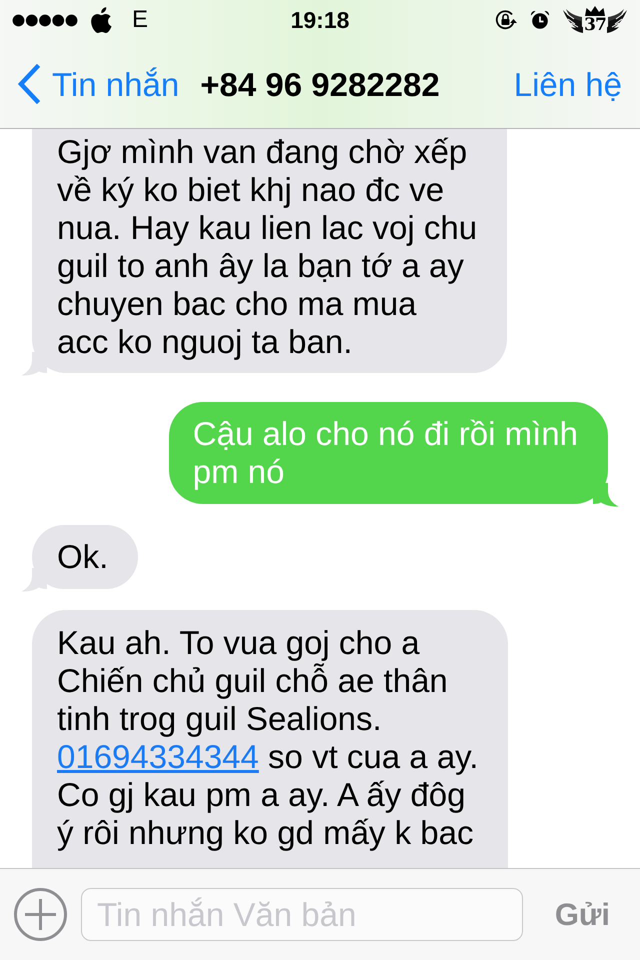 This screenshot has height=960, width=640. What do you see at coordinates (82, 557) in the screenshot?
I see `message-text: Ok.` at bounding box center [82, 557].